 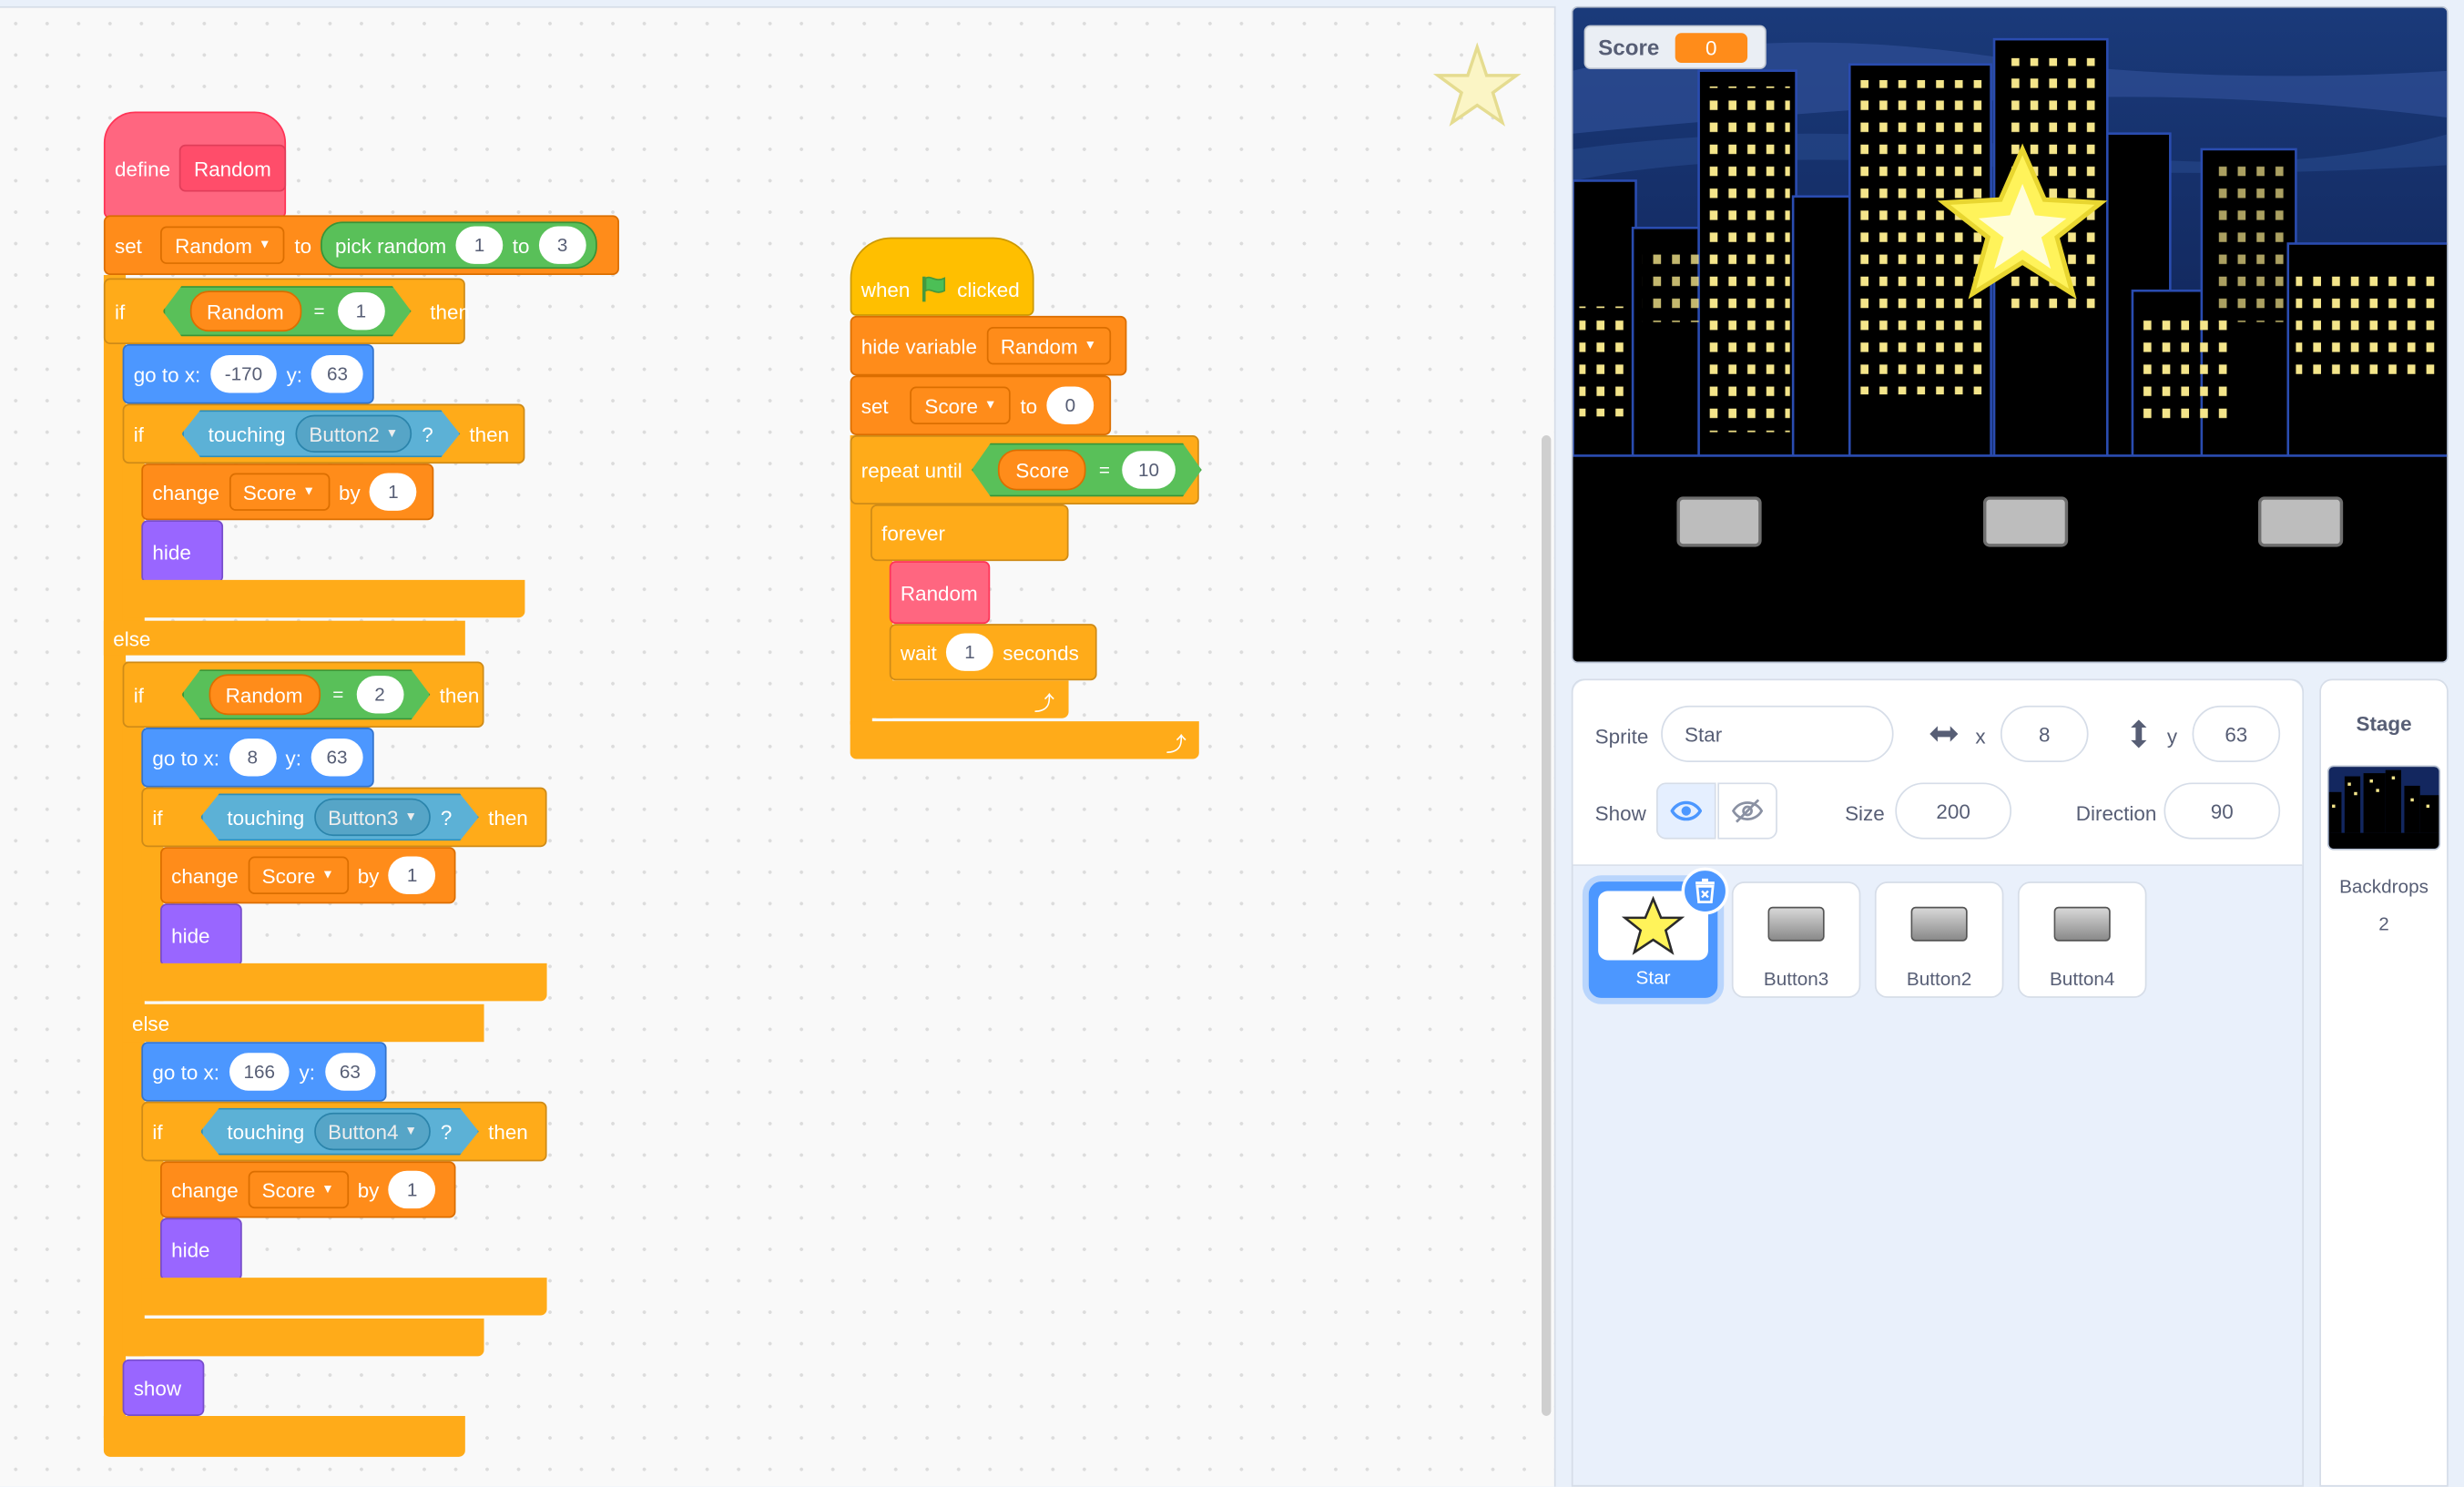 I want to click on change-label: change, so click(x=205, y=1189).